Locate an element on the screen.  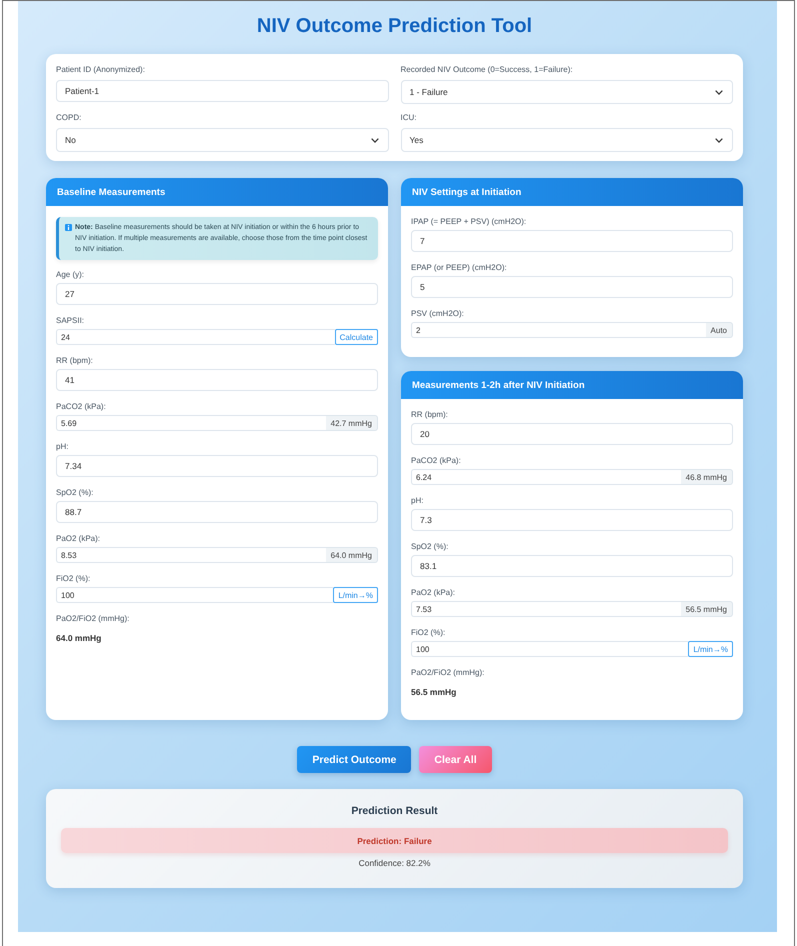
action-button: Predict Outcome is located at coordinates (354, 759).